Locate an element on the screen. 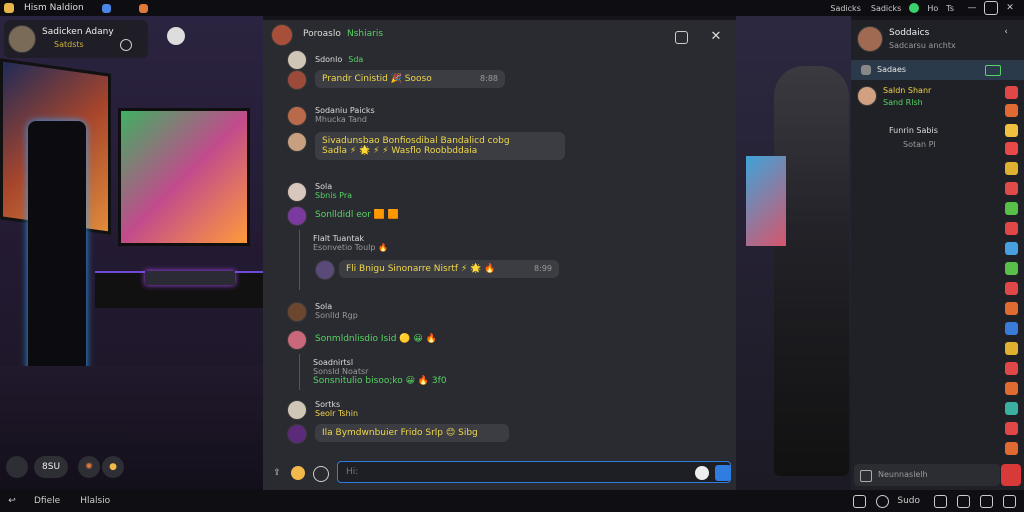 This screenshot has width=1024, height=512. members-avatar is located at coordinates (870, 39).